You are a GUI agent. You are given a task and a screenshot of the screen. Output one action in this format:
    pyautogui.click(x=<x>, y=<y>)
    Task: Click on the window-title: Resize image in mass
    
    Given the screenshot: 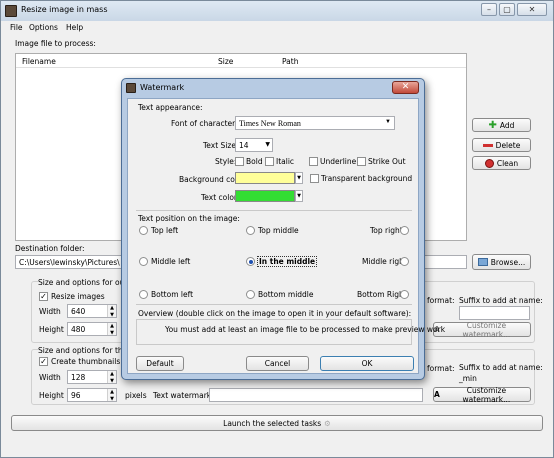 What is the action you would take?
    pyautogui.click(x=64, y=9)
    